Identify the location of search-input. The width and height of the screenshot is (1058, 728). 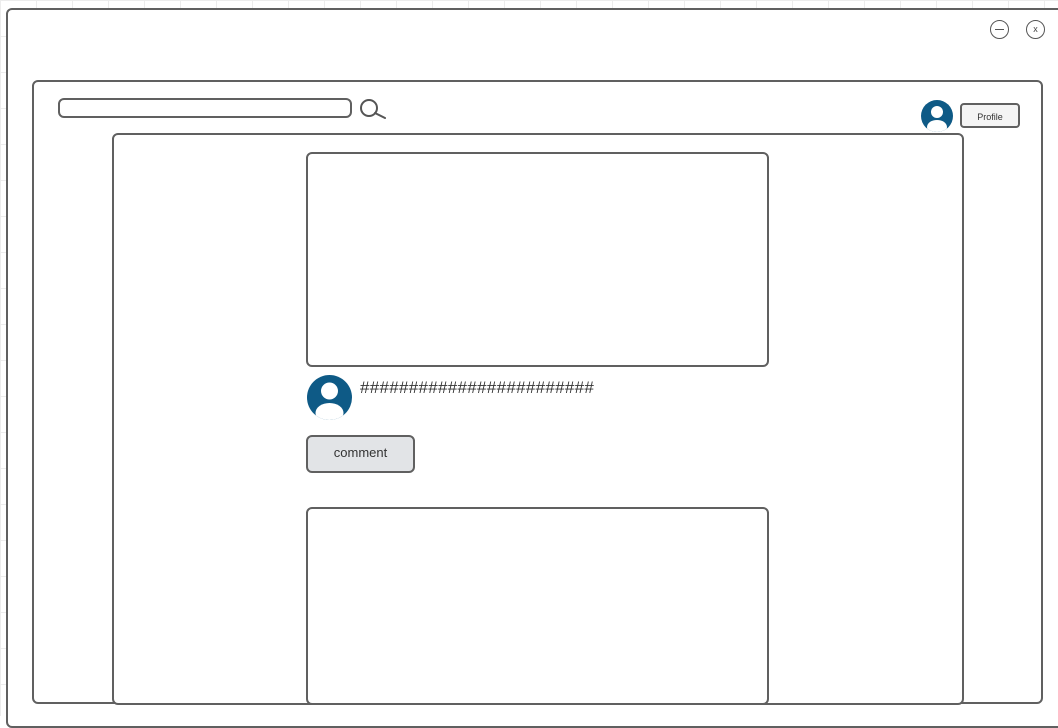
(205, 108).